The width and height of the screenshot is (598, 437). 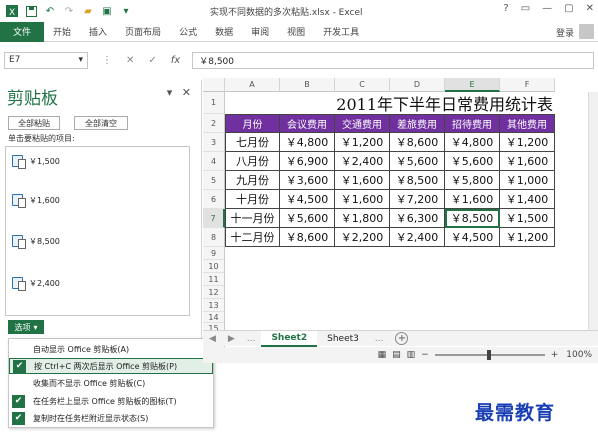 What do you see at coordinates (579, 355) in the screenshot?
I see `zoom-level: 100%` at bounding box center [579, 355].